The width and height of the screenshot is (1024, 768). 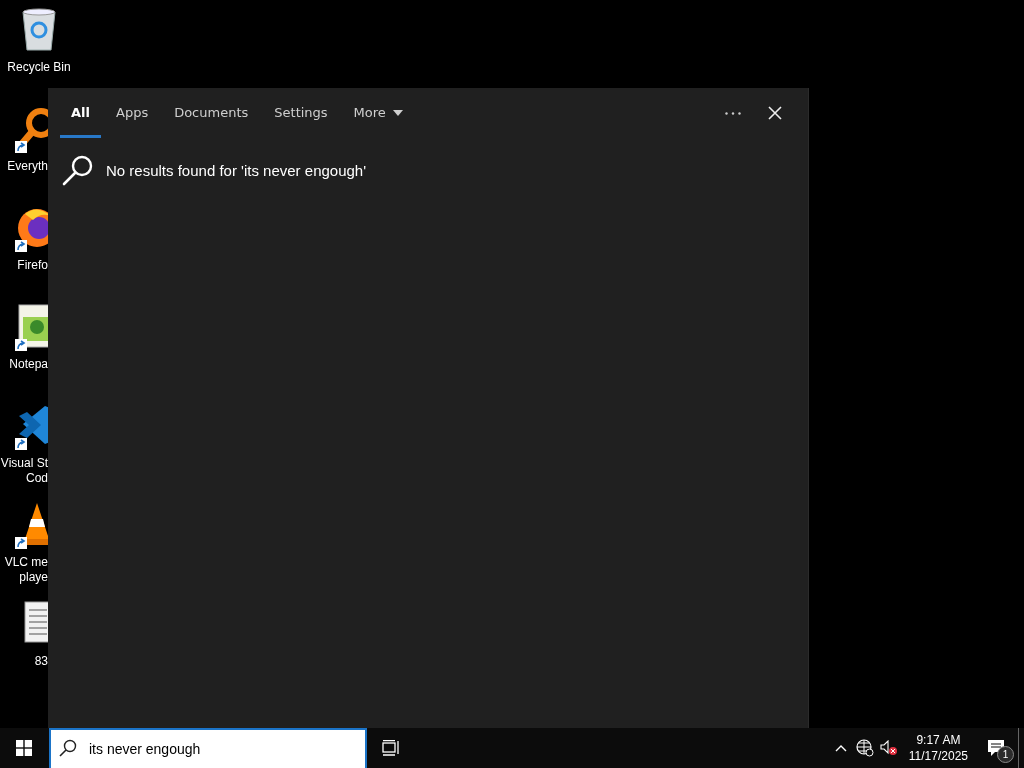 I want to click on desktop-icon-label: Visual St, so click(x=24, y=463).